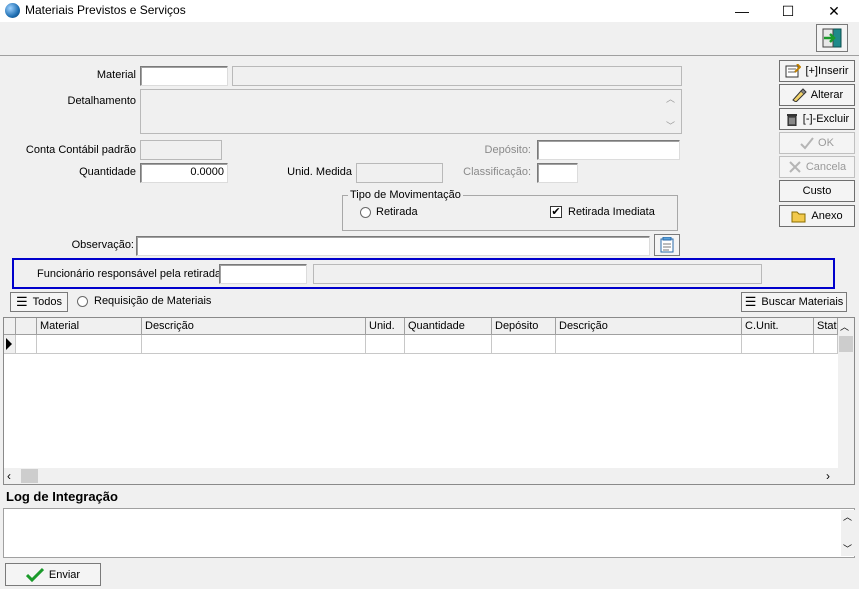  Describe the element at coordinates (102, 245) in the screenshot. I see `observacao-label: Observação:` at that location.